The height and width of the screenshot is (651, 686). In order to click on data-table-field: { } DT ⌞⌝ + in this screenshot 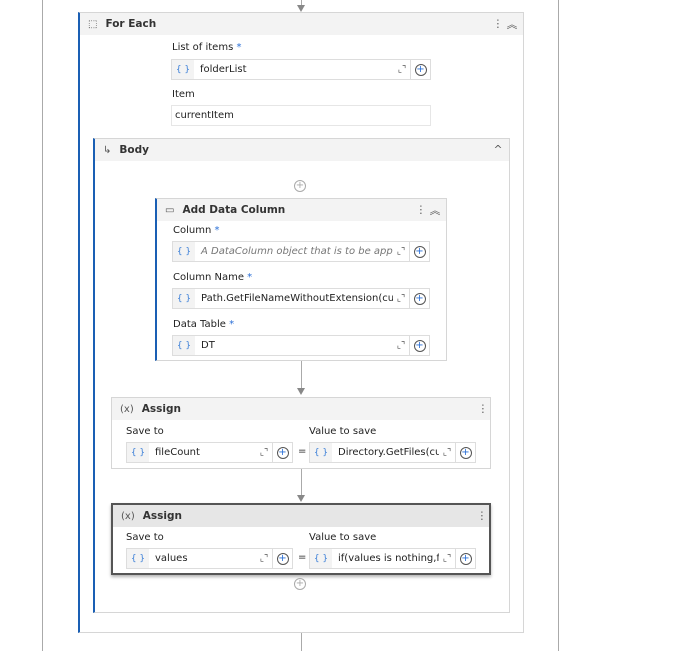, I will do `click(301, 345)`.